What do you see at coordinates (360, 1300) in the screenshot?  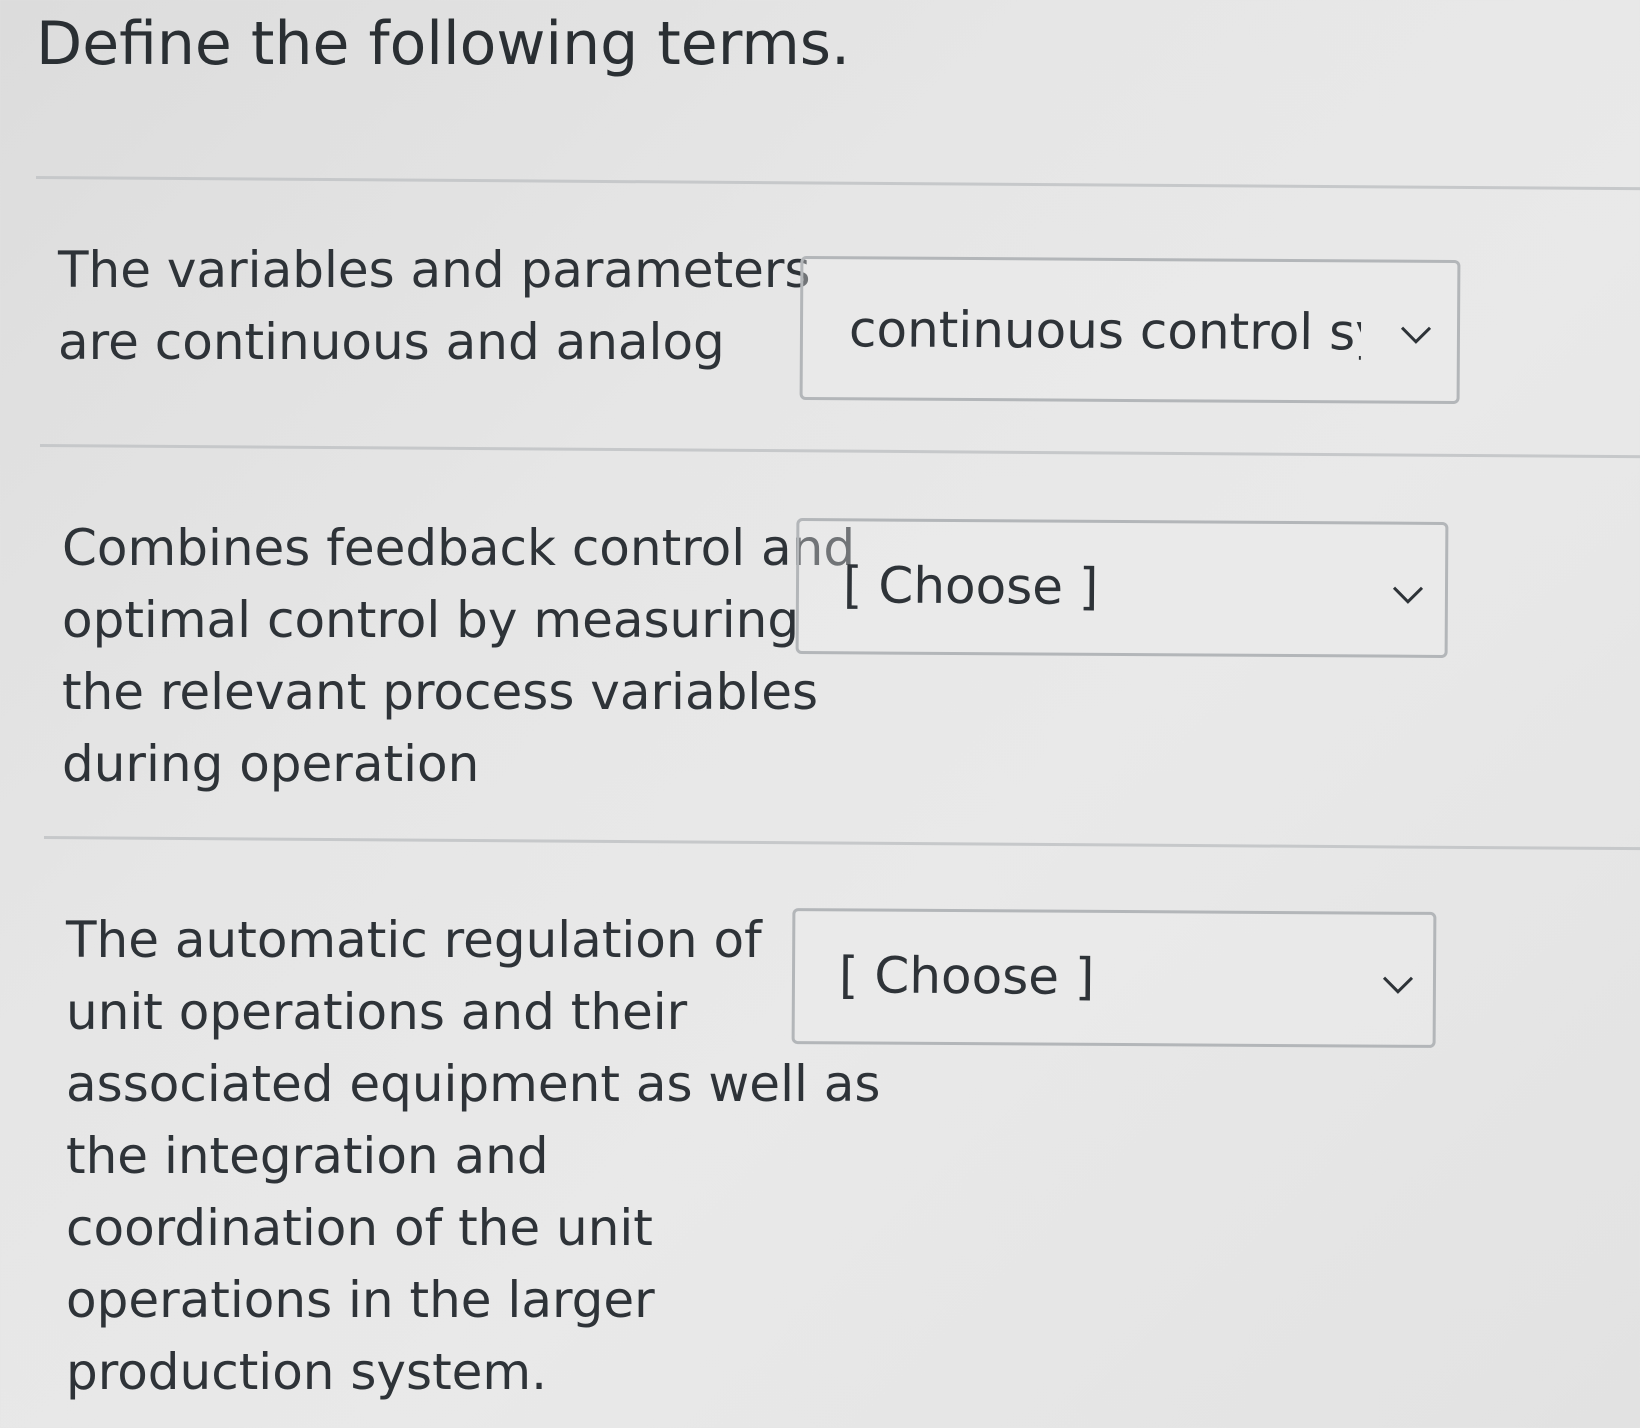 I see `prompt-line: operations in the larger` at bounding box center [360, 1300].